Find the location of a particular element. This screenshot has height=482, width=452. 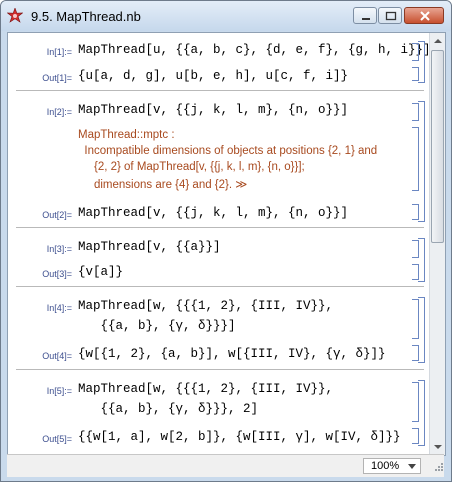

input-label: In[2]:= is located at coordinates (59, 112).